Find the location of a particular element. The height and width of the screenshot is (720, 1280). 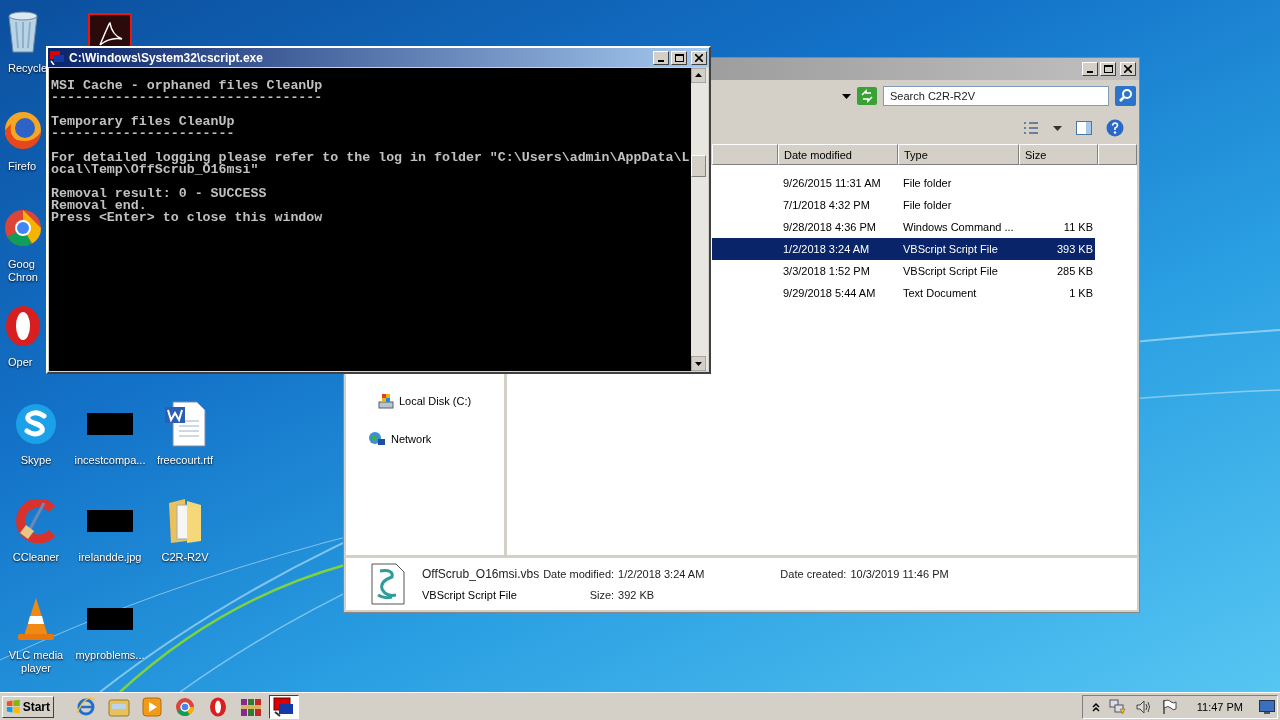

icon-label: Oper is located at coordinates (16, 362).